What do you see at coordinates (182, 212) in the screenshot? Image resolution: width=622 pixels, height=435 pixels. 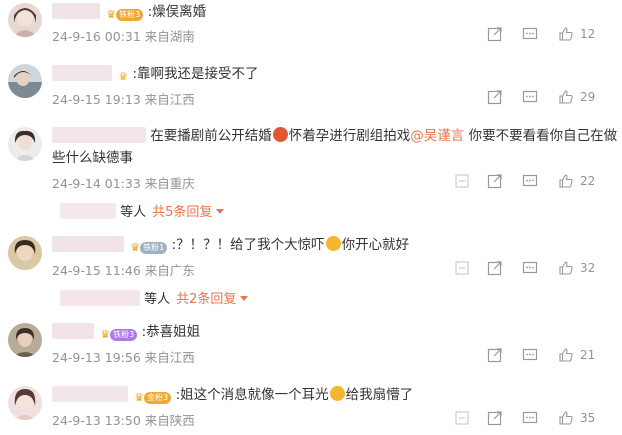 I see `view-replies-link: 共5条回复` at bounding box center [182, 212].